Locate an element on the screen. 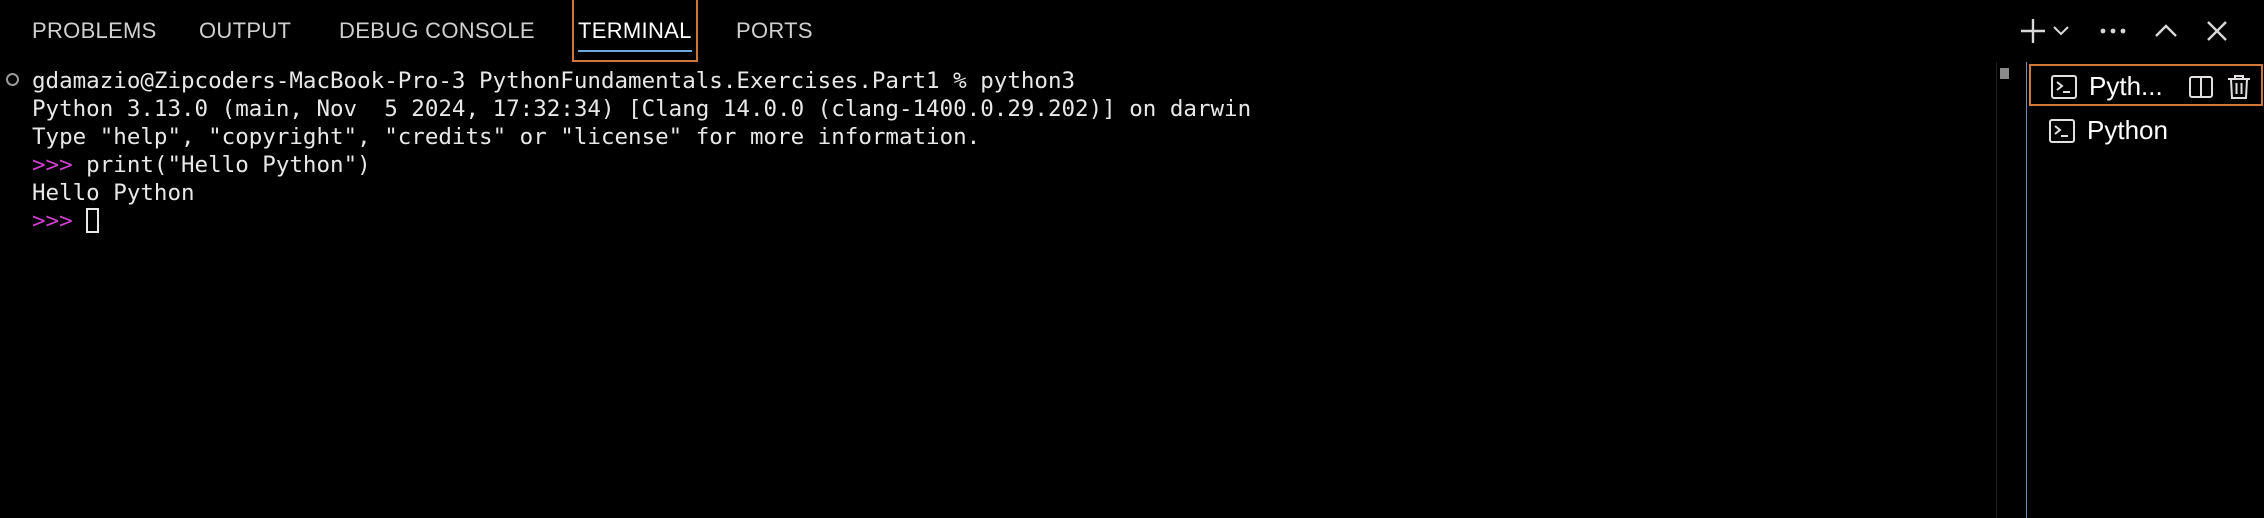  terminal-tab-label: Python is located at coordinates (2127, 130).